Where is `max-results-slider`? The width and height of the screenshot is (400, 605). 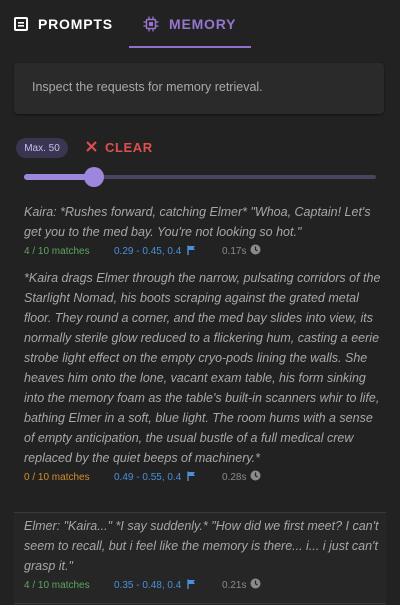 max-results-slider is located at coordinates (200, 177).